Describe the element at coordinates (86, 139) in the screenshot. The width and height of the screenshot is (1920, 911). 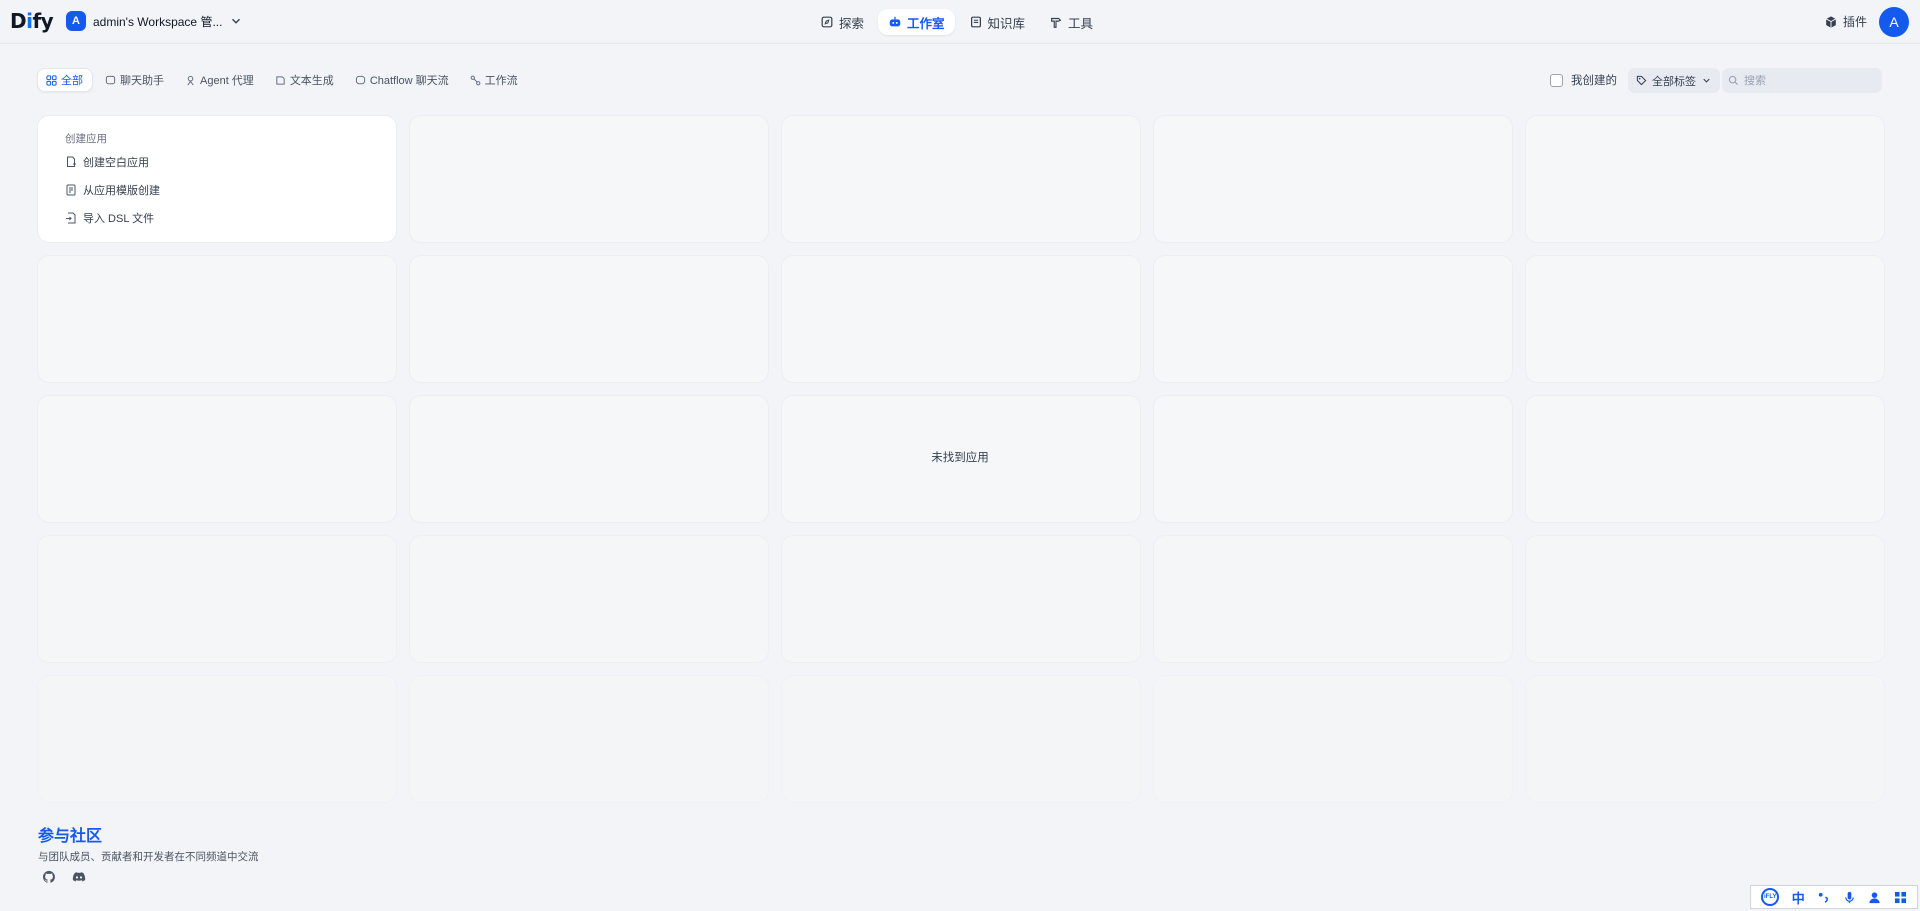
I see `create-app-title: 创建应用` at that location.